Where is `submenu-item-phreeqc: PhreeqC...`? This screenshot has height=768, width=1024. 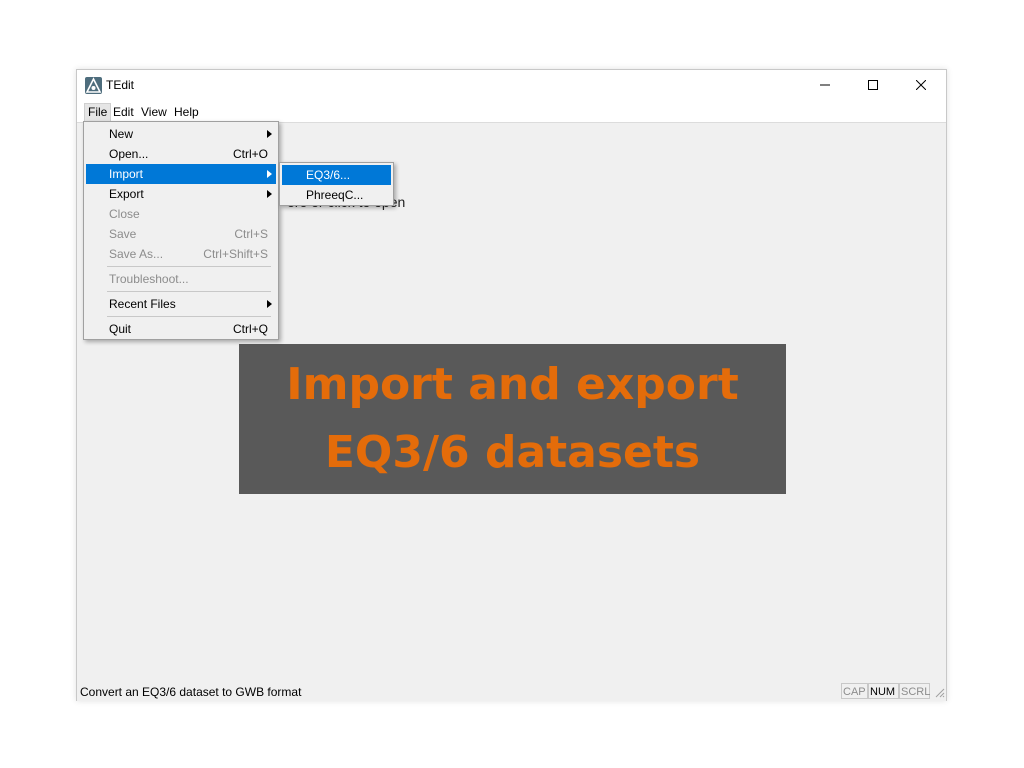
submenu-item-phreeqc: PhreeqC... is located at coordinates (336, 195).